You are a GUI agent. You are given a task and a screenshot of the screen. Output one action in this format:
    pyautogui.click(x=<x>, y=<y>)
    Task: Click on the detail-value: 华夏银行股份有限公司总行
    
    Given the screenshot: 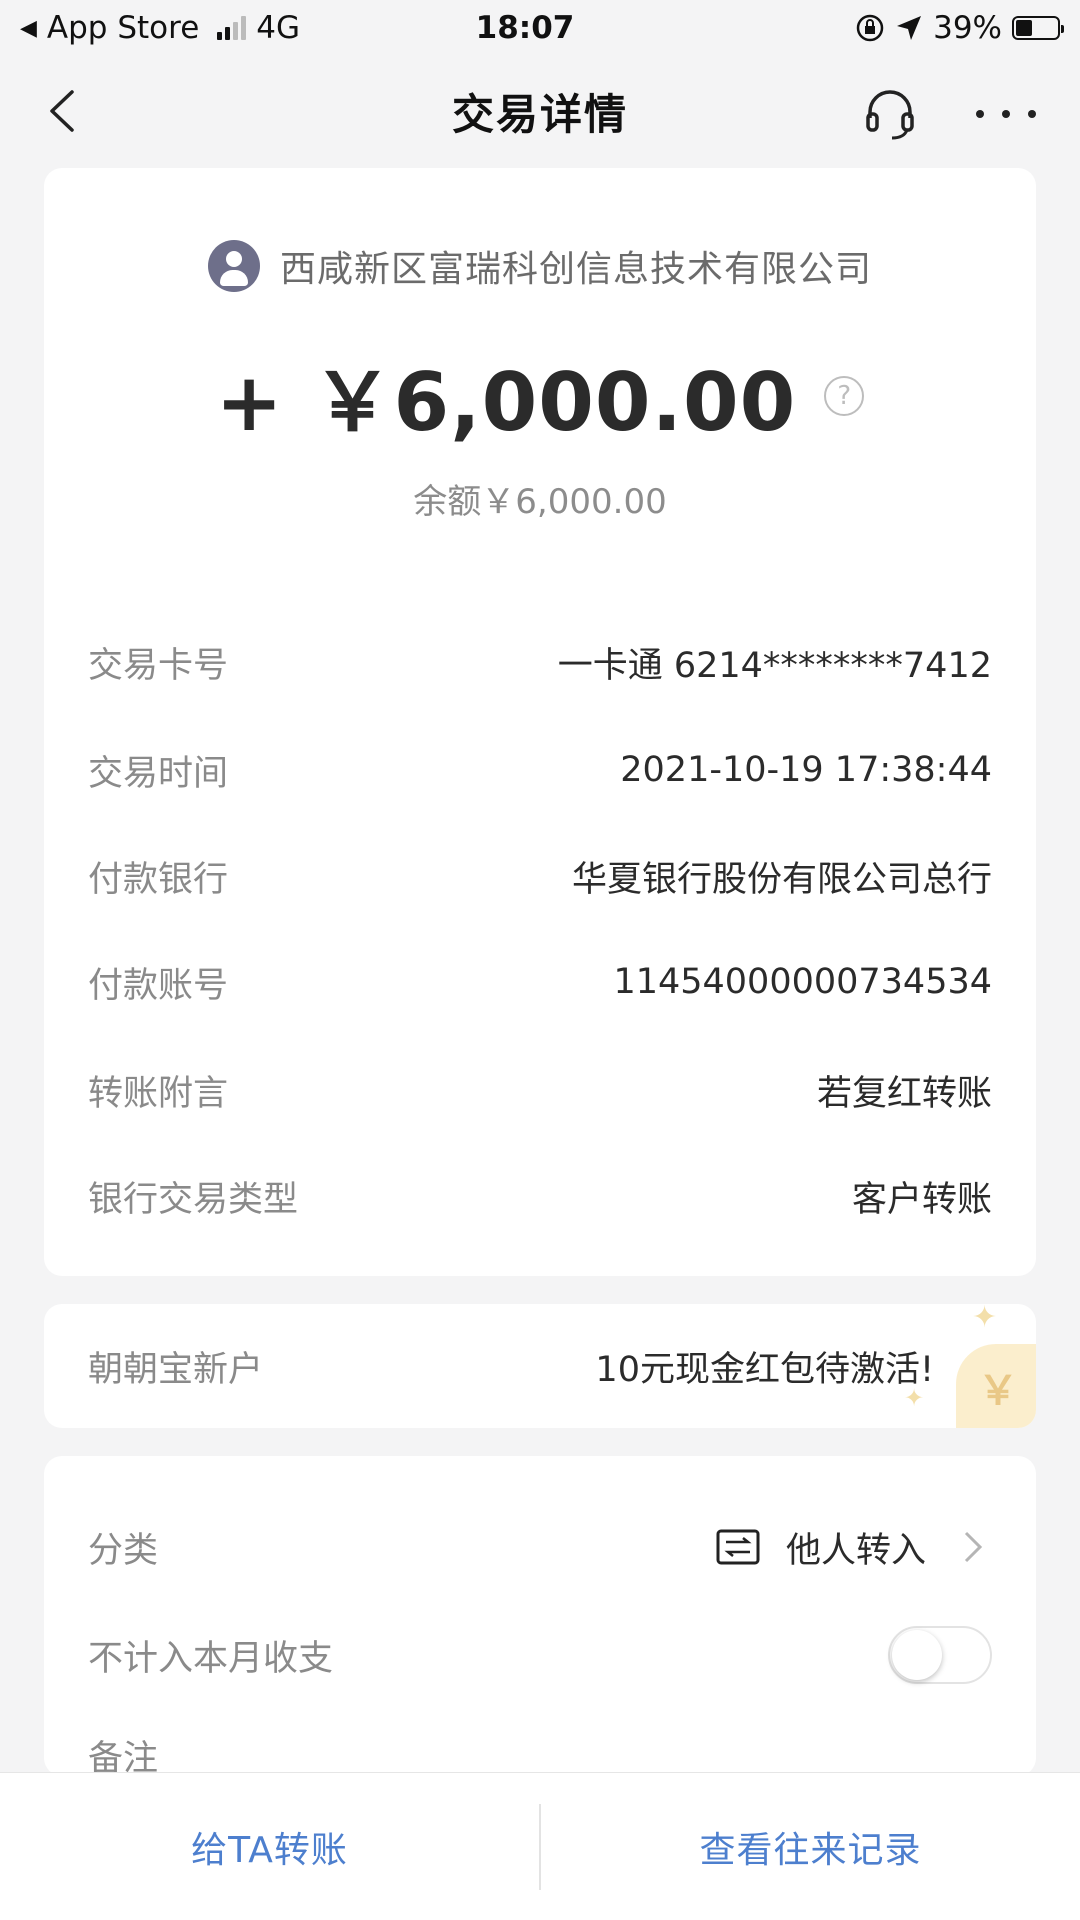 What is the action you would take?
    pyautogui.click(x=781, y=879)
    